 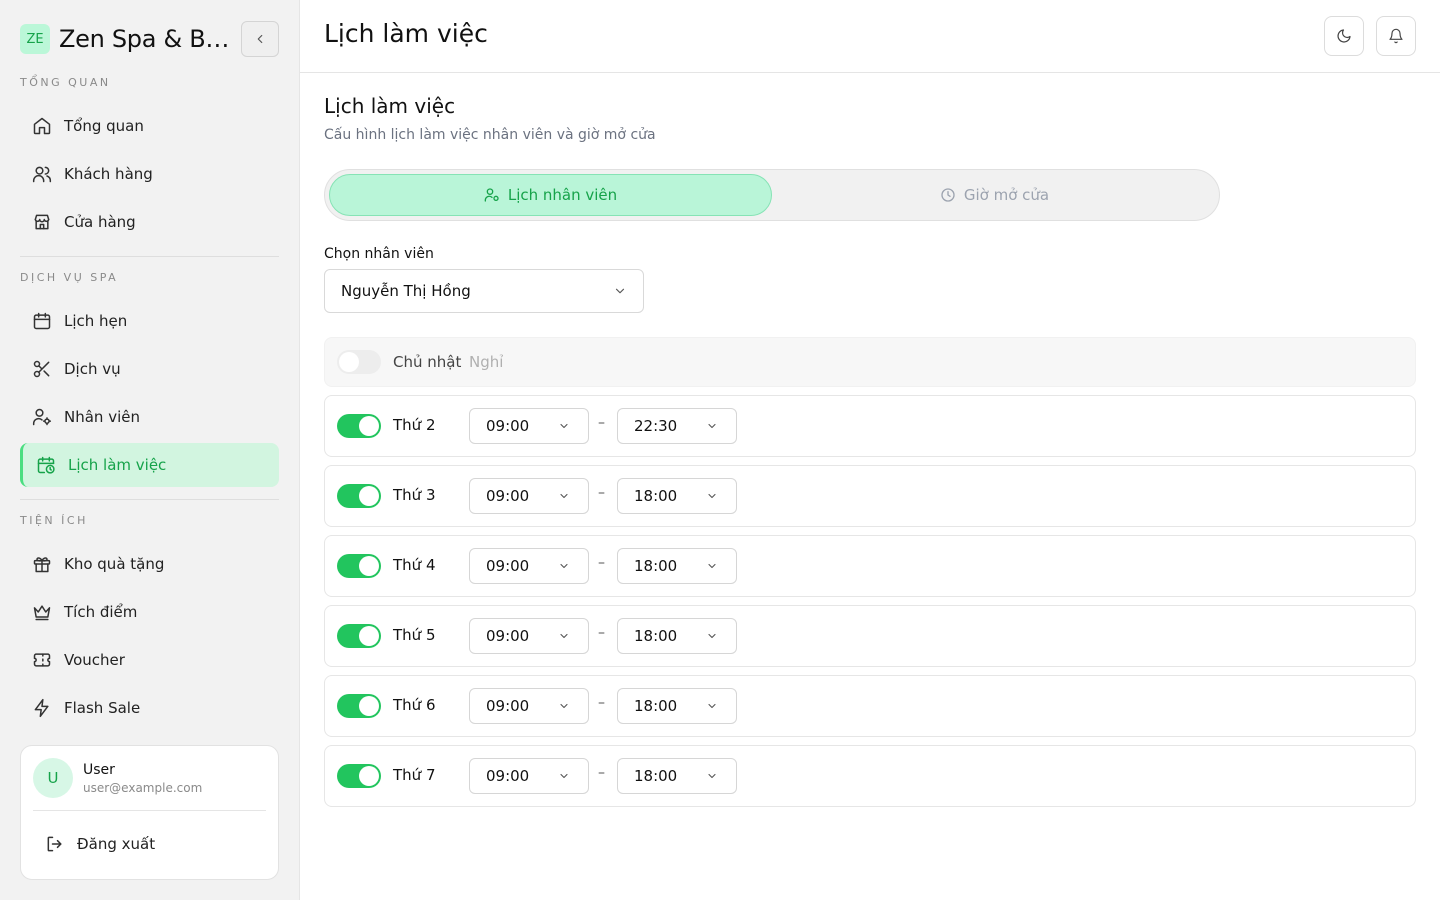 I want to click on notifications-button, so click(x=1396, y=36).